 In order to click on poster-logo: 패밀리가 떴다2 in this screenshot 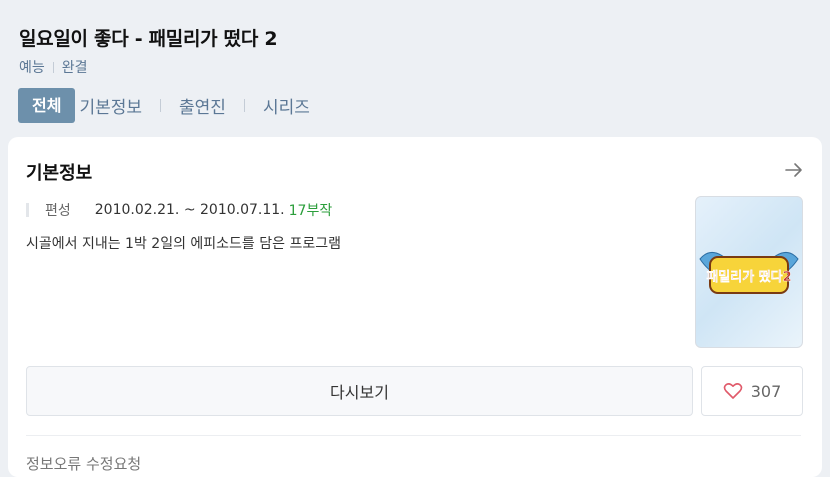, I will do `click(749, 273)`.